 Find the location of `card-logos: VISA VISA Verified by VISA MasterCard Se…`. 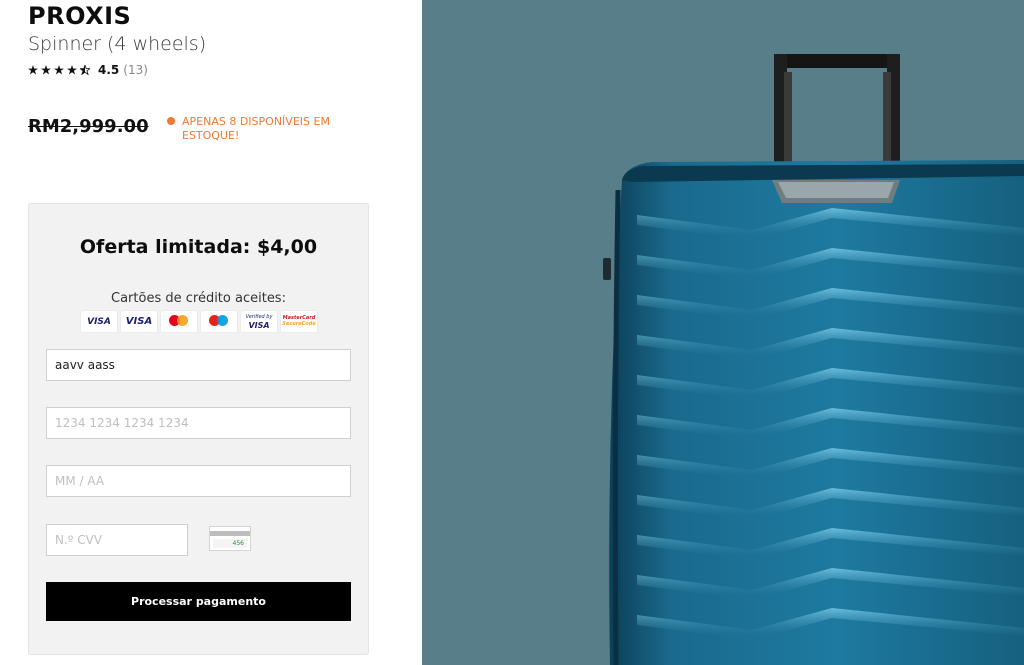

card-logos: VISA VISA Verified by VISA MasterCard Se… is located at coordinates (199, 321).